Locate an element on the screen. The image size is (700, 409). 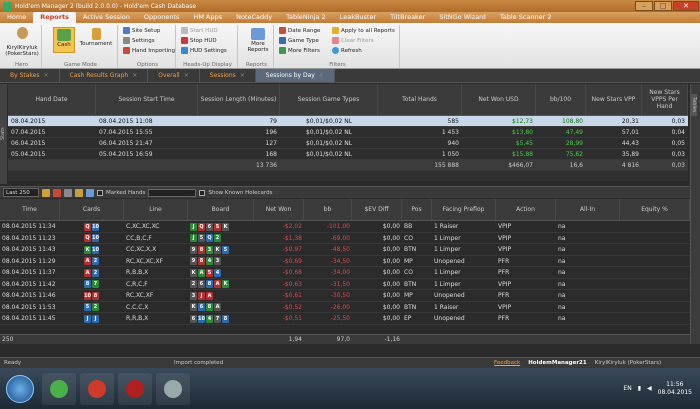
more-reports-button: More Reports is located at coordinates (258, 40).